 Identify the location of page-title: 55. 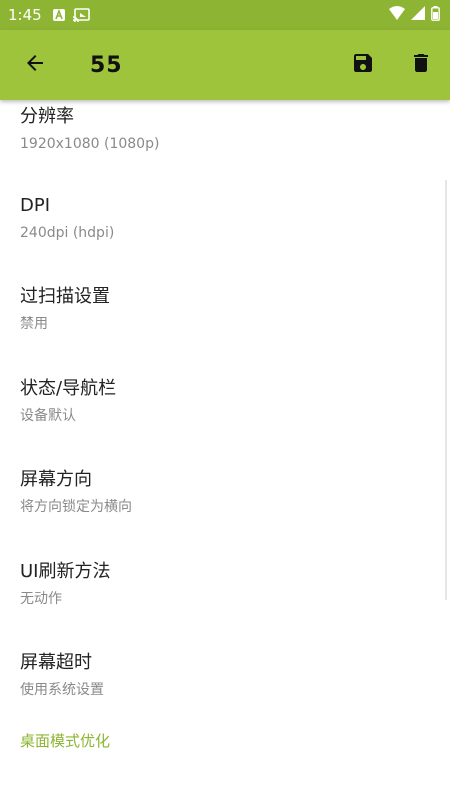
(106, 65).